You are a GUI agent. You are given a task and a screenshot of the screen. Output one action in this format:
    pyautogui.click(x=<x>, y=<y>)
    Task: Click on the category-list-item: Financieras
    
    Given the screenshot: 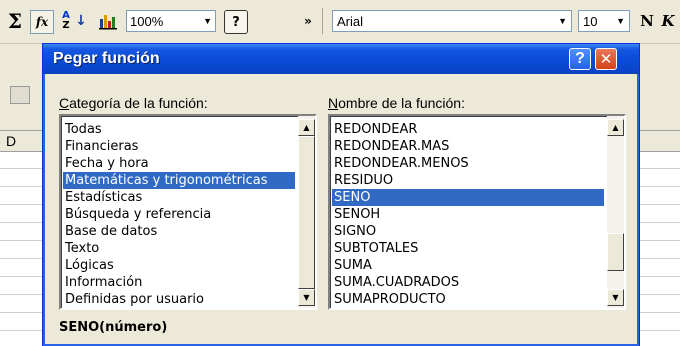 What is the action you would take?
    pyautogui.click(x=179, y=146)
    